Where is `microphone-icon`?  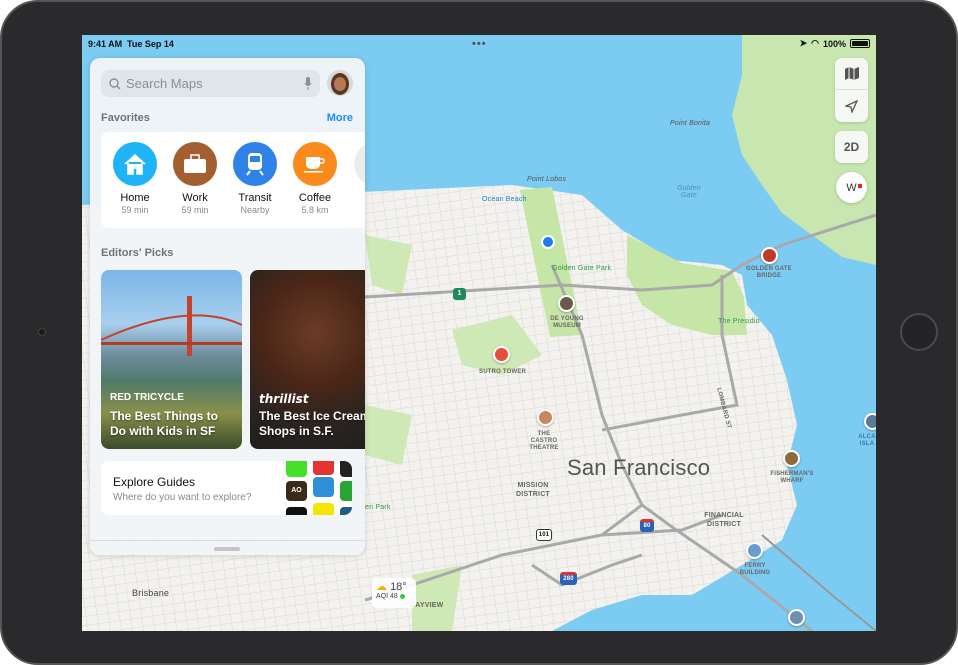 microphone-icon is located at coordinates (308, 83).